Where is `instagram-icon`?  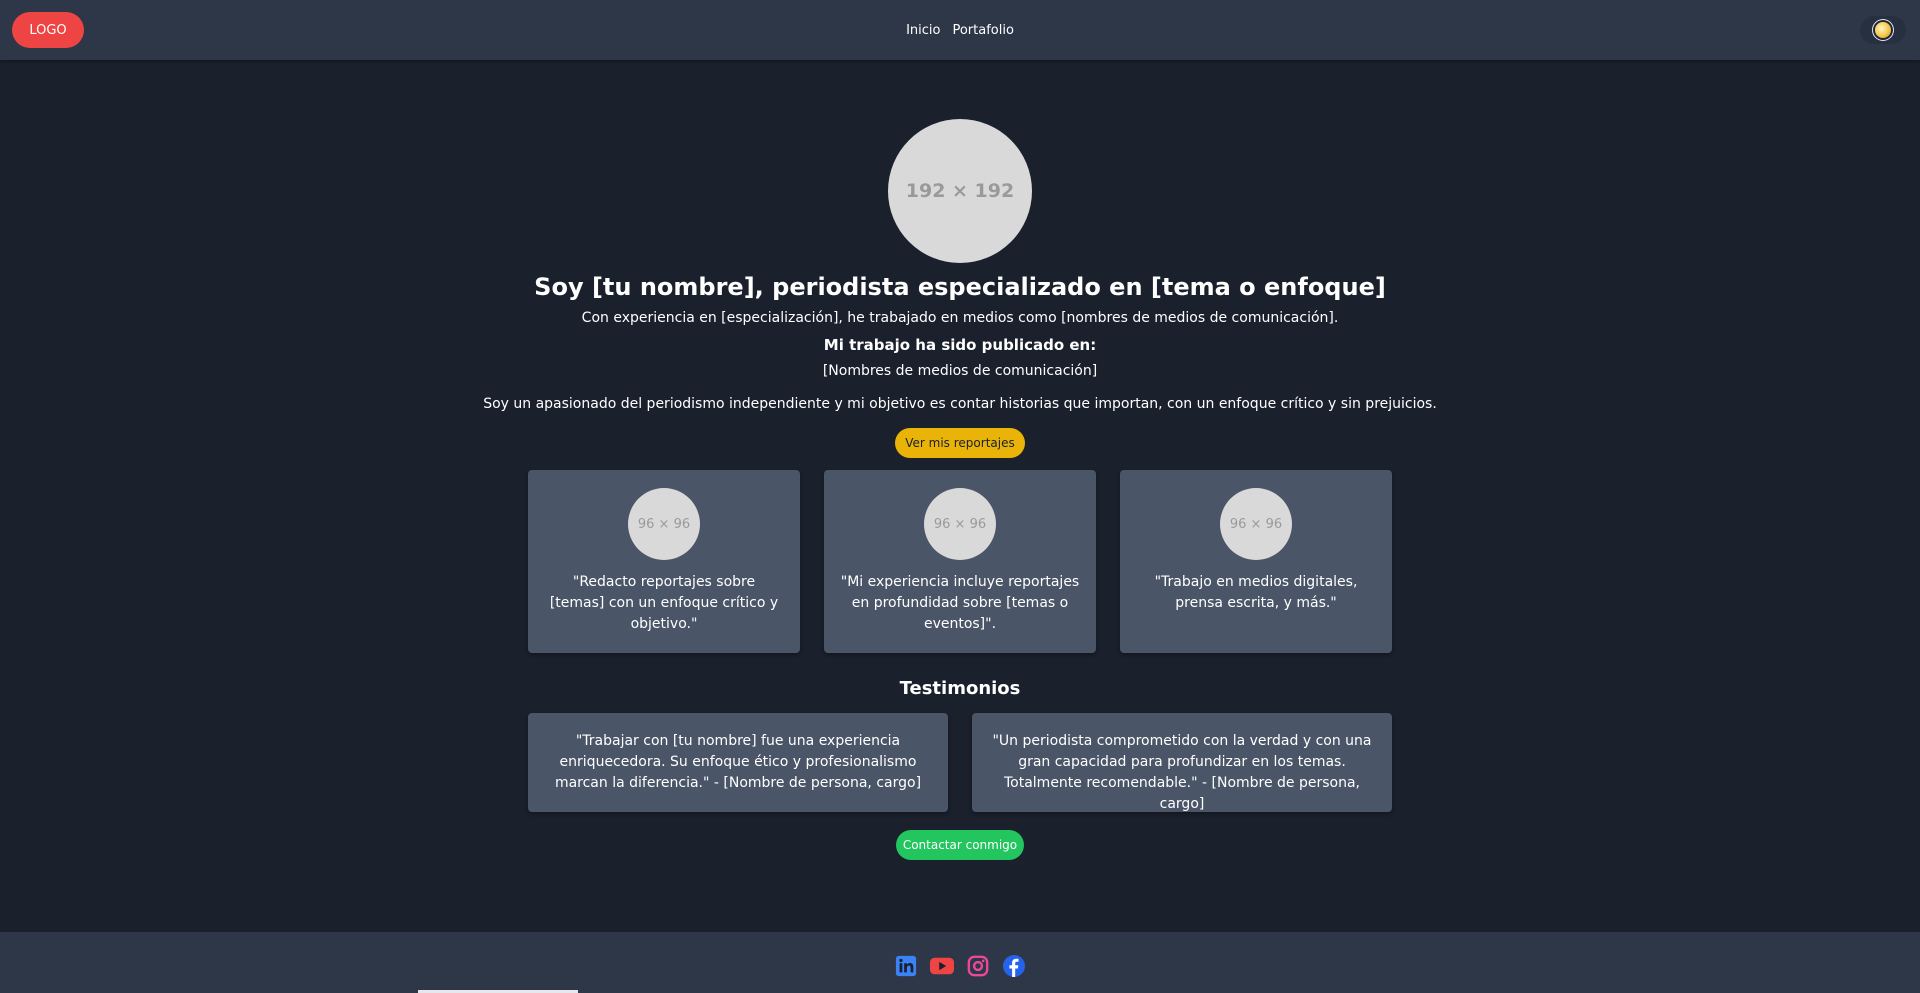 instagram-icon is located at coordinates (978, 966).